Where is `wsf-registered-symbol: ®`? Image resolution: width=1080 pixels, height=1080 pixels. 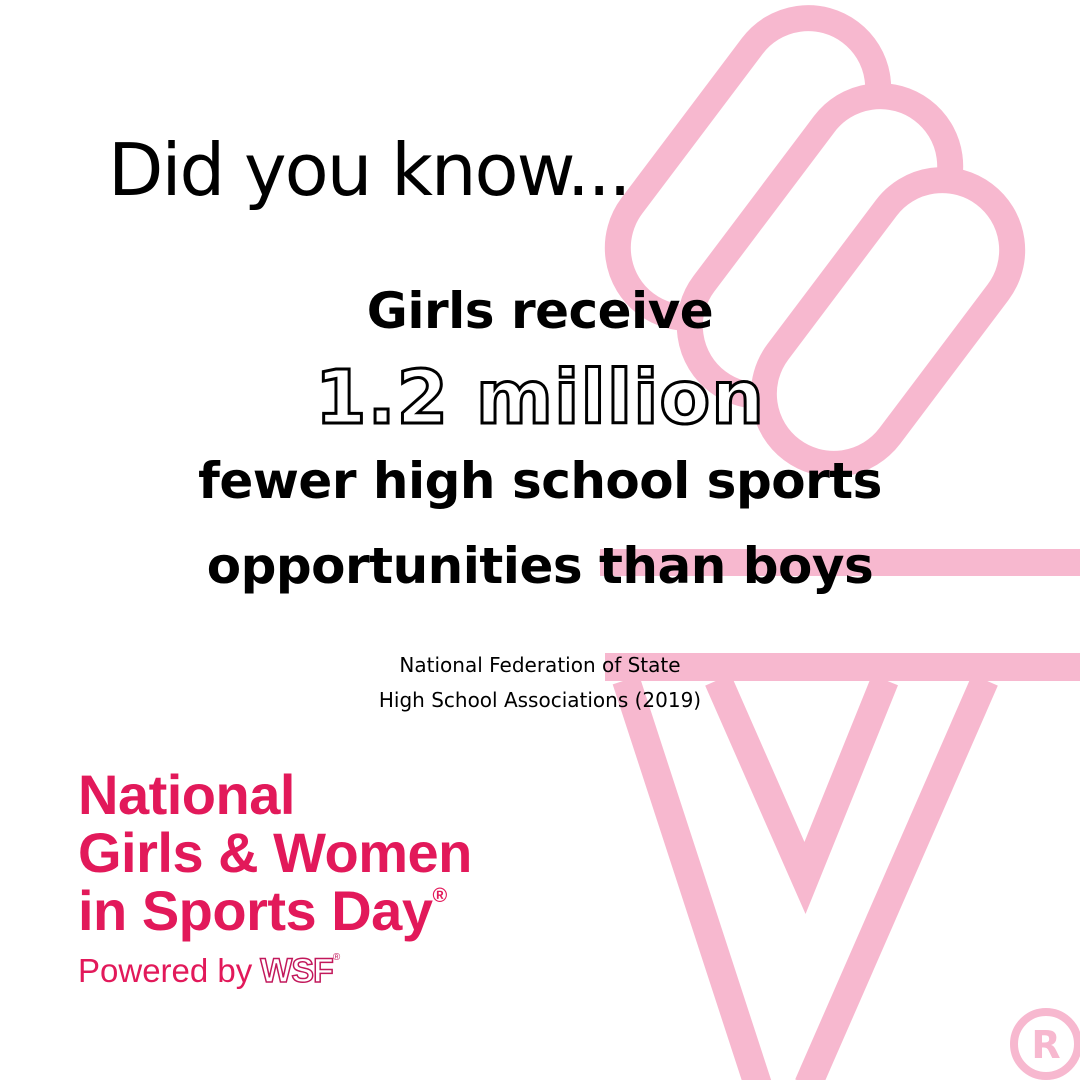
wsf-registered-symbol: ® is located at coordinates (336, 957).